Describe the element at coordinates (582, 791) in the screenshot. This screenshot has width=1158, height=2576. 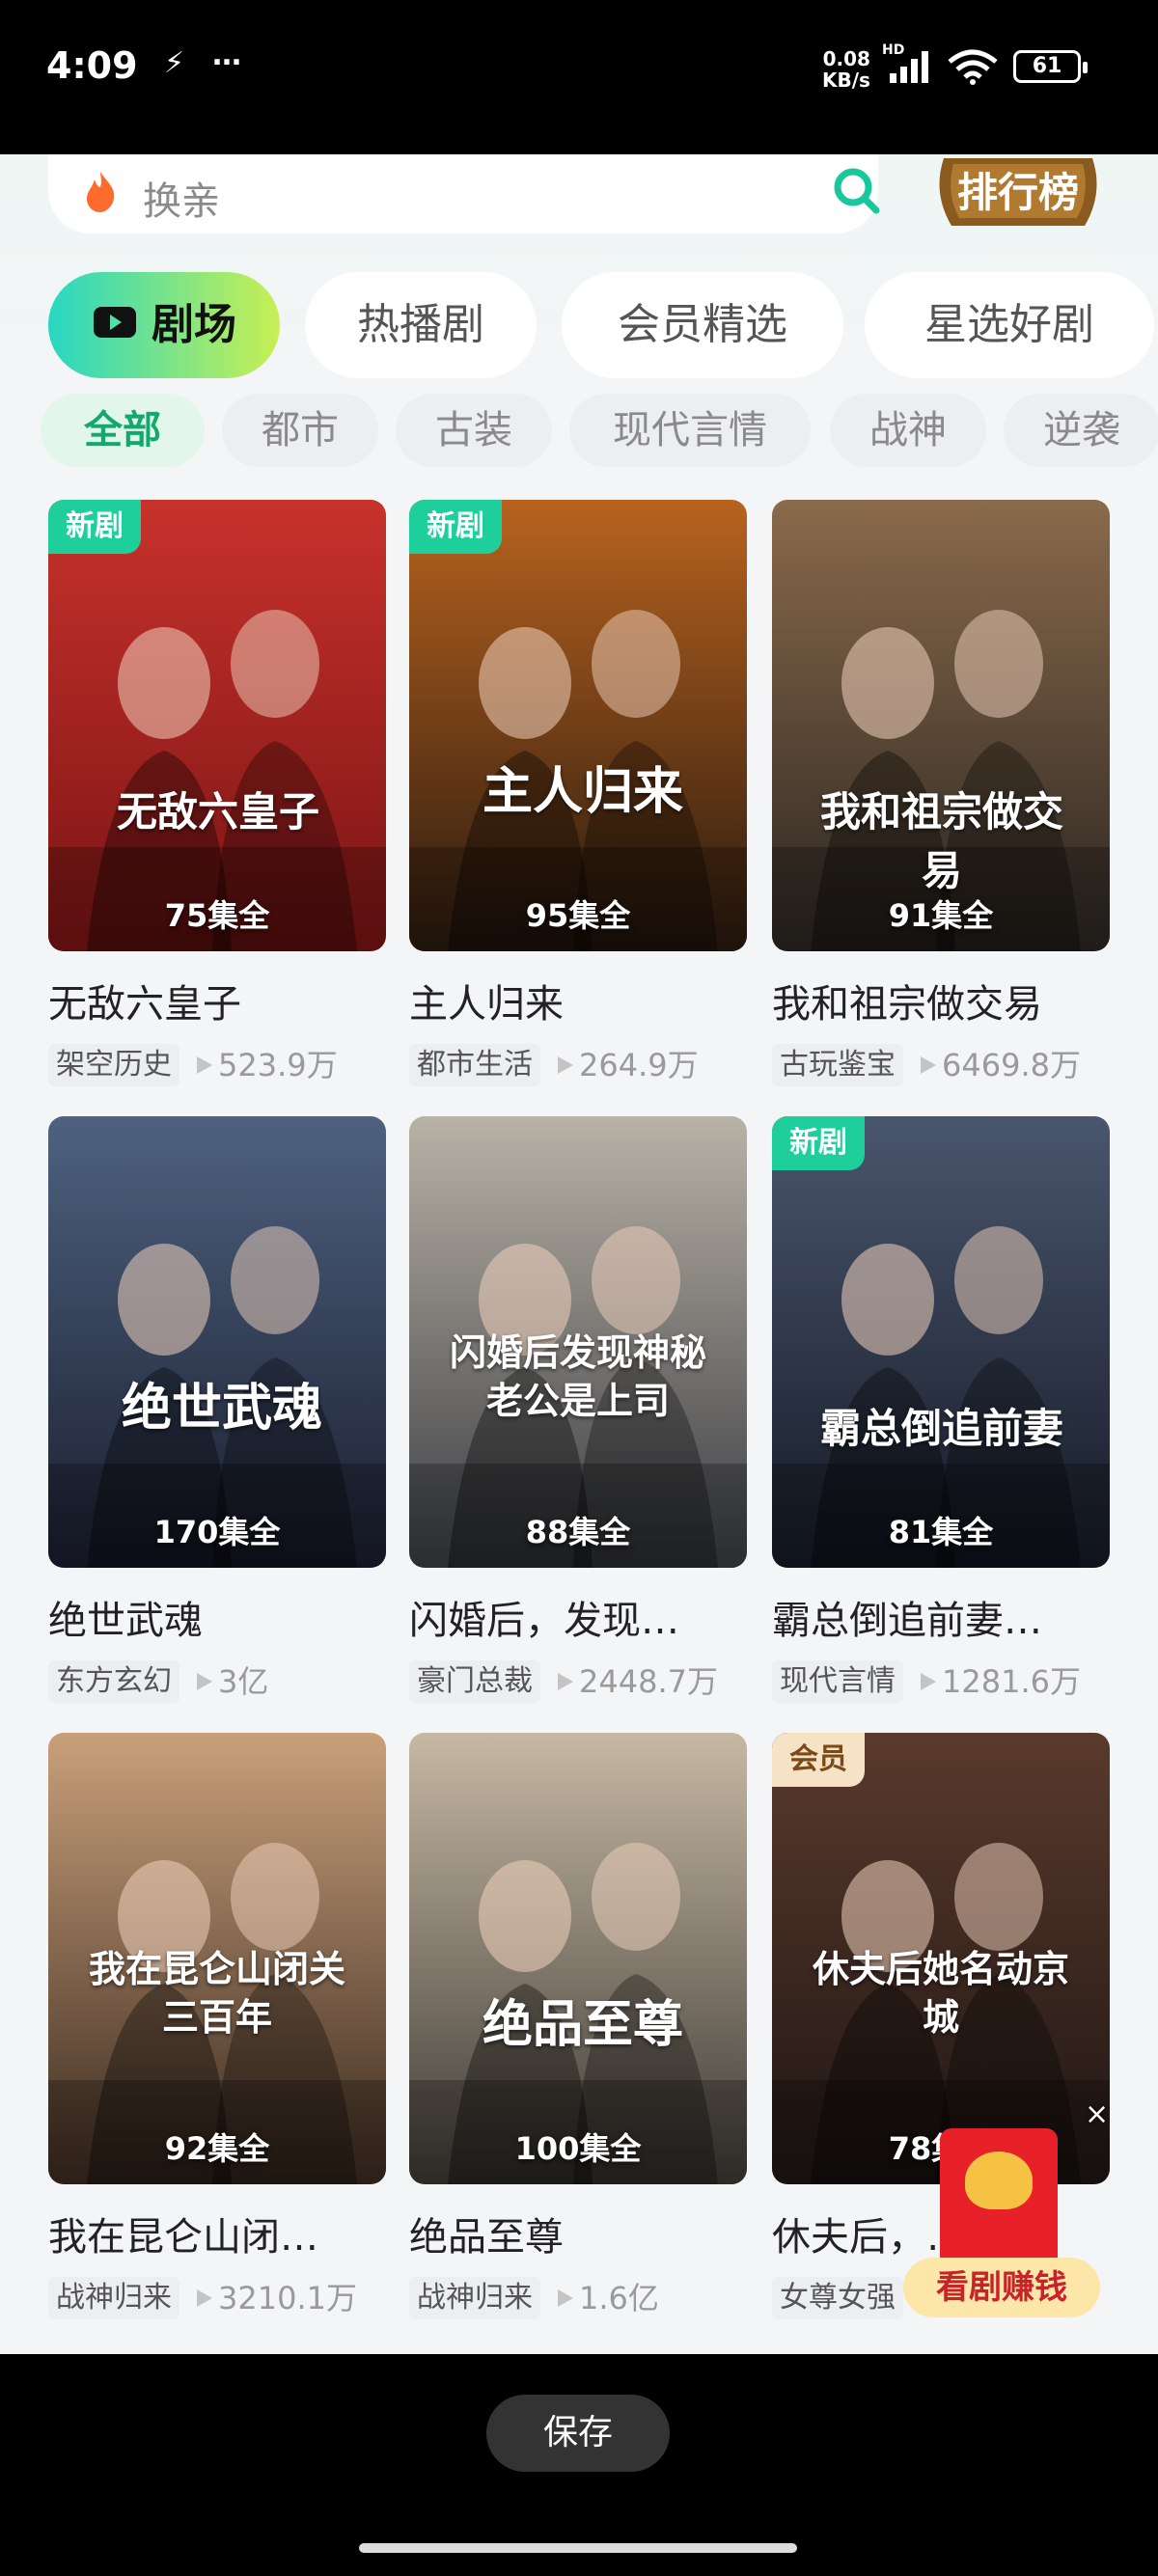
I see `poster-title-art: 主人归来` at that location.